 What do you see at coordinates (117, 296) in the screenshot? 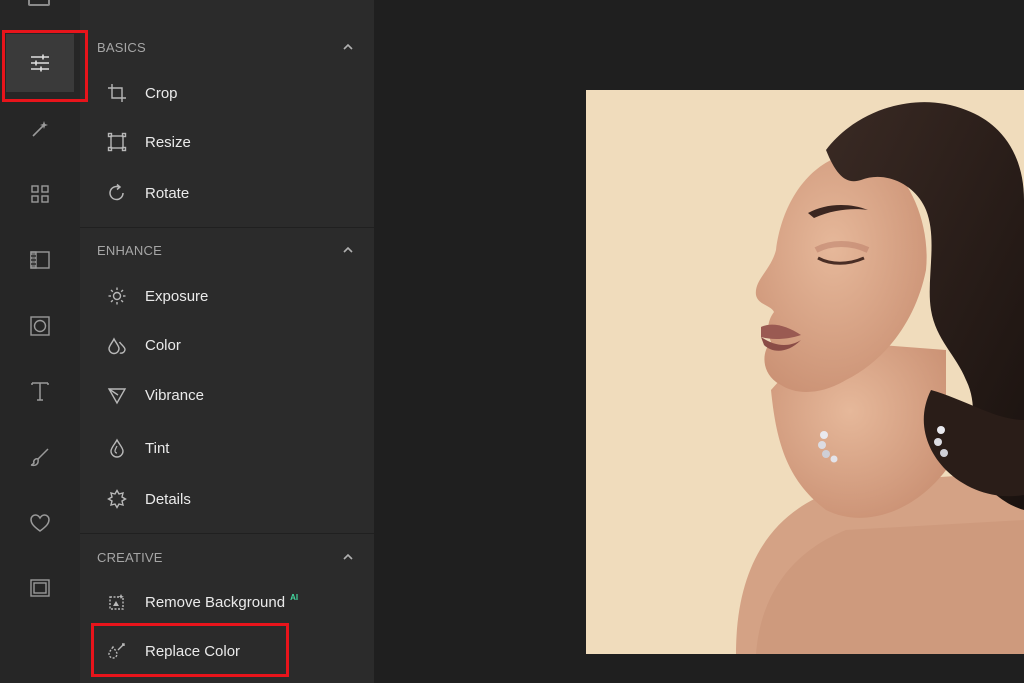
I see `exposure-icon` at bounding box center [117, 296].